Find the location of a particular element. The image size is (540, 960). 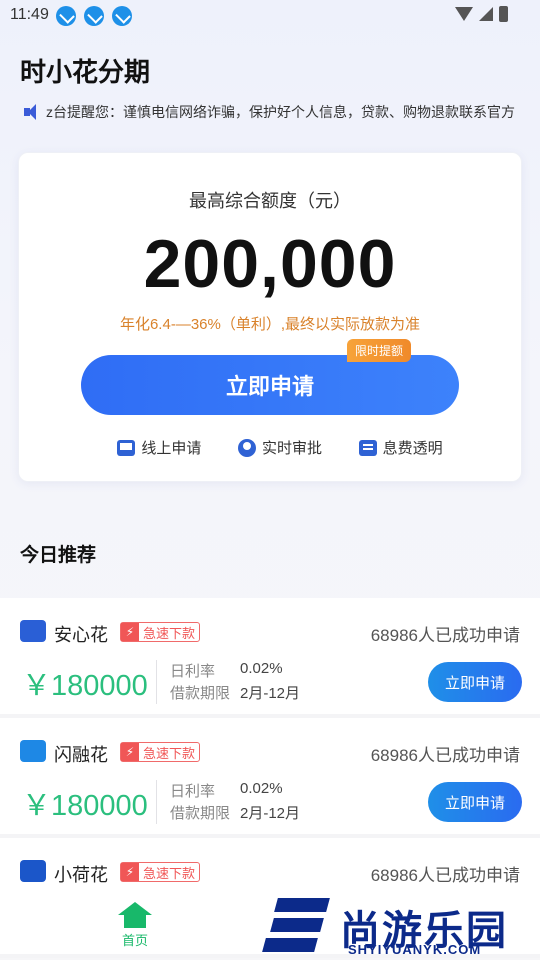

rate-note: 年化6.4-—36%（单利）,最终以实际放款为准 is located at coordinates (270, 324).